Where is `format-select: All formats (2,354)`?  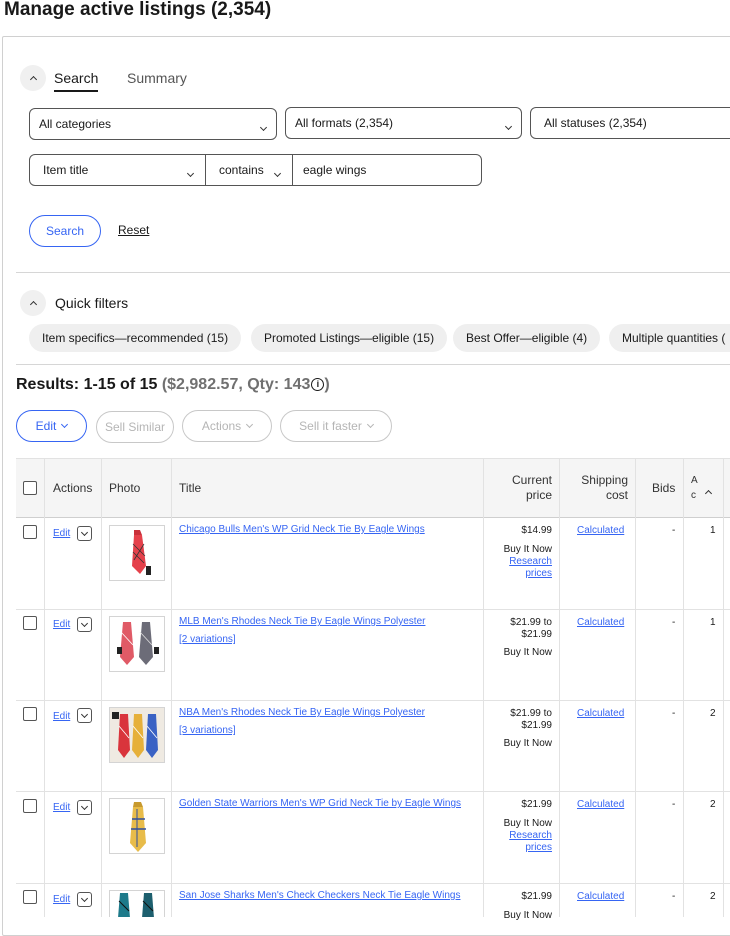
format-select: All formats (2,354) is located at coordinates (403, 123).